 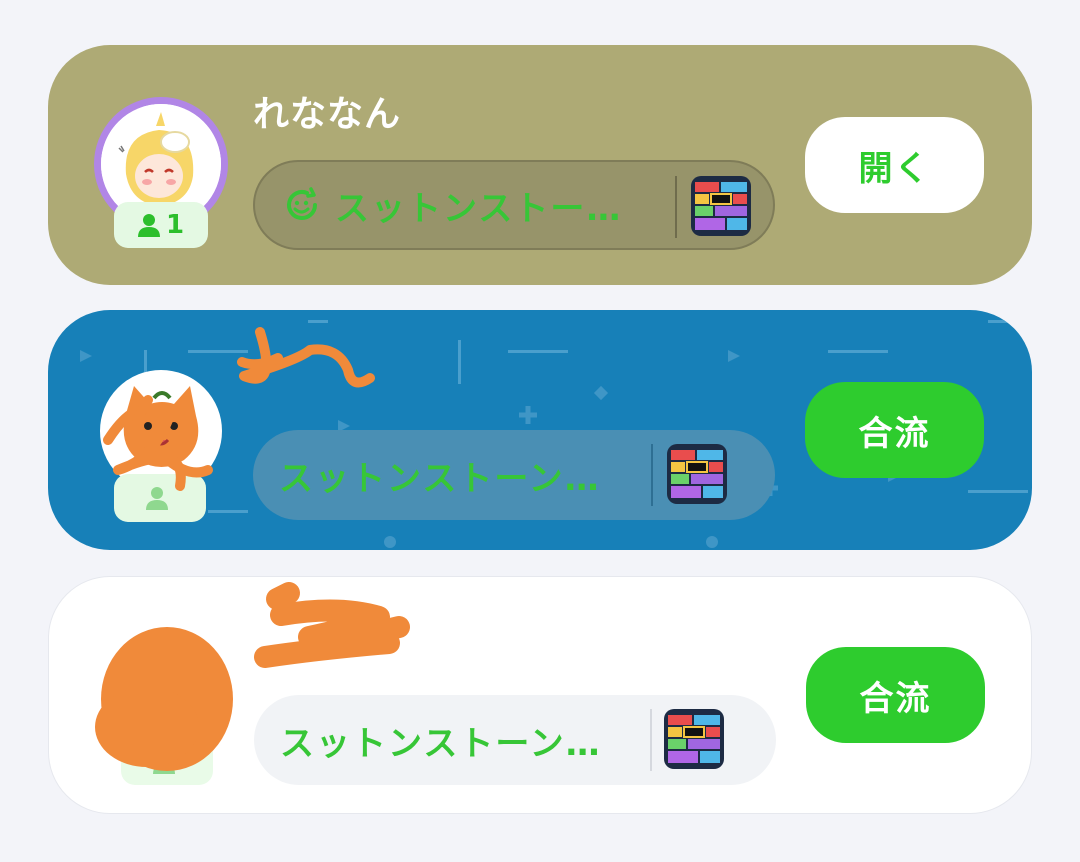 I want to click on member-count-badge: 1, so click(x=161, y=225).